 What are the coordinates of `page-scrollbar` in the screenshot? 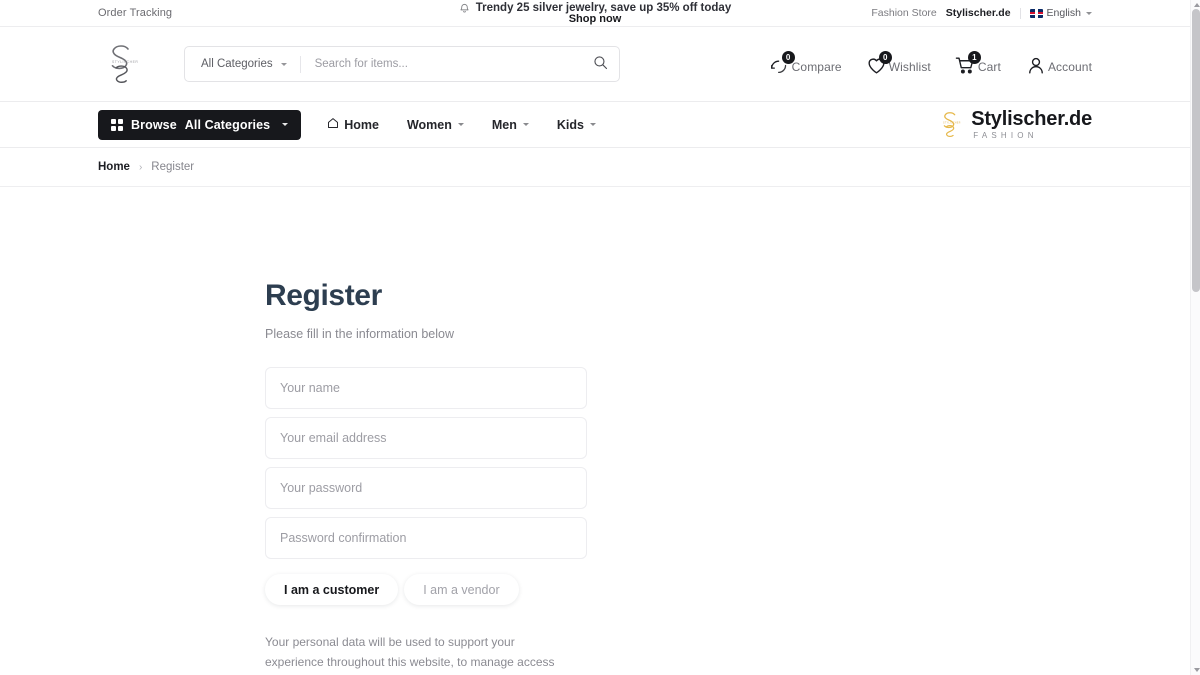 It's located at (1195, 337).